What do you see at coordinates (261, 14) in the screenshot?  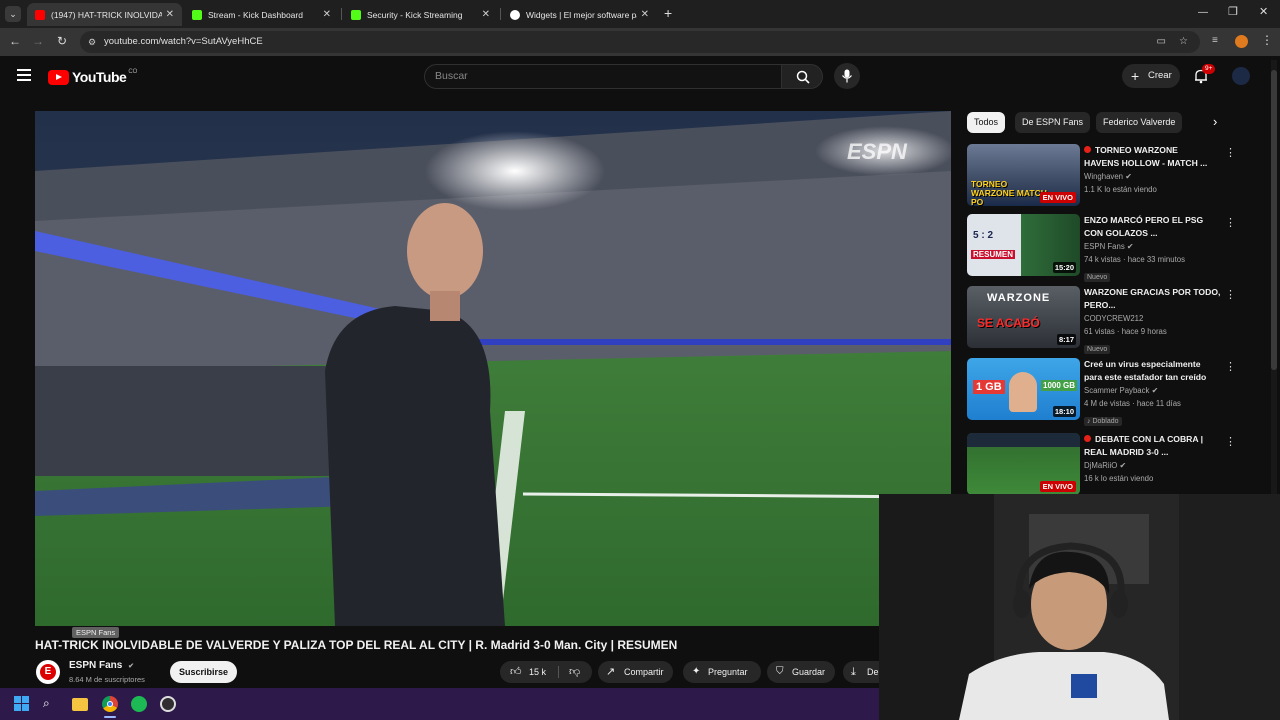 I see `browser-tab-kick-dashboard: Stream - Kick Dashboard ✕` at bounding box center [261, 14].